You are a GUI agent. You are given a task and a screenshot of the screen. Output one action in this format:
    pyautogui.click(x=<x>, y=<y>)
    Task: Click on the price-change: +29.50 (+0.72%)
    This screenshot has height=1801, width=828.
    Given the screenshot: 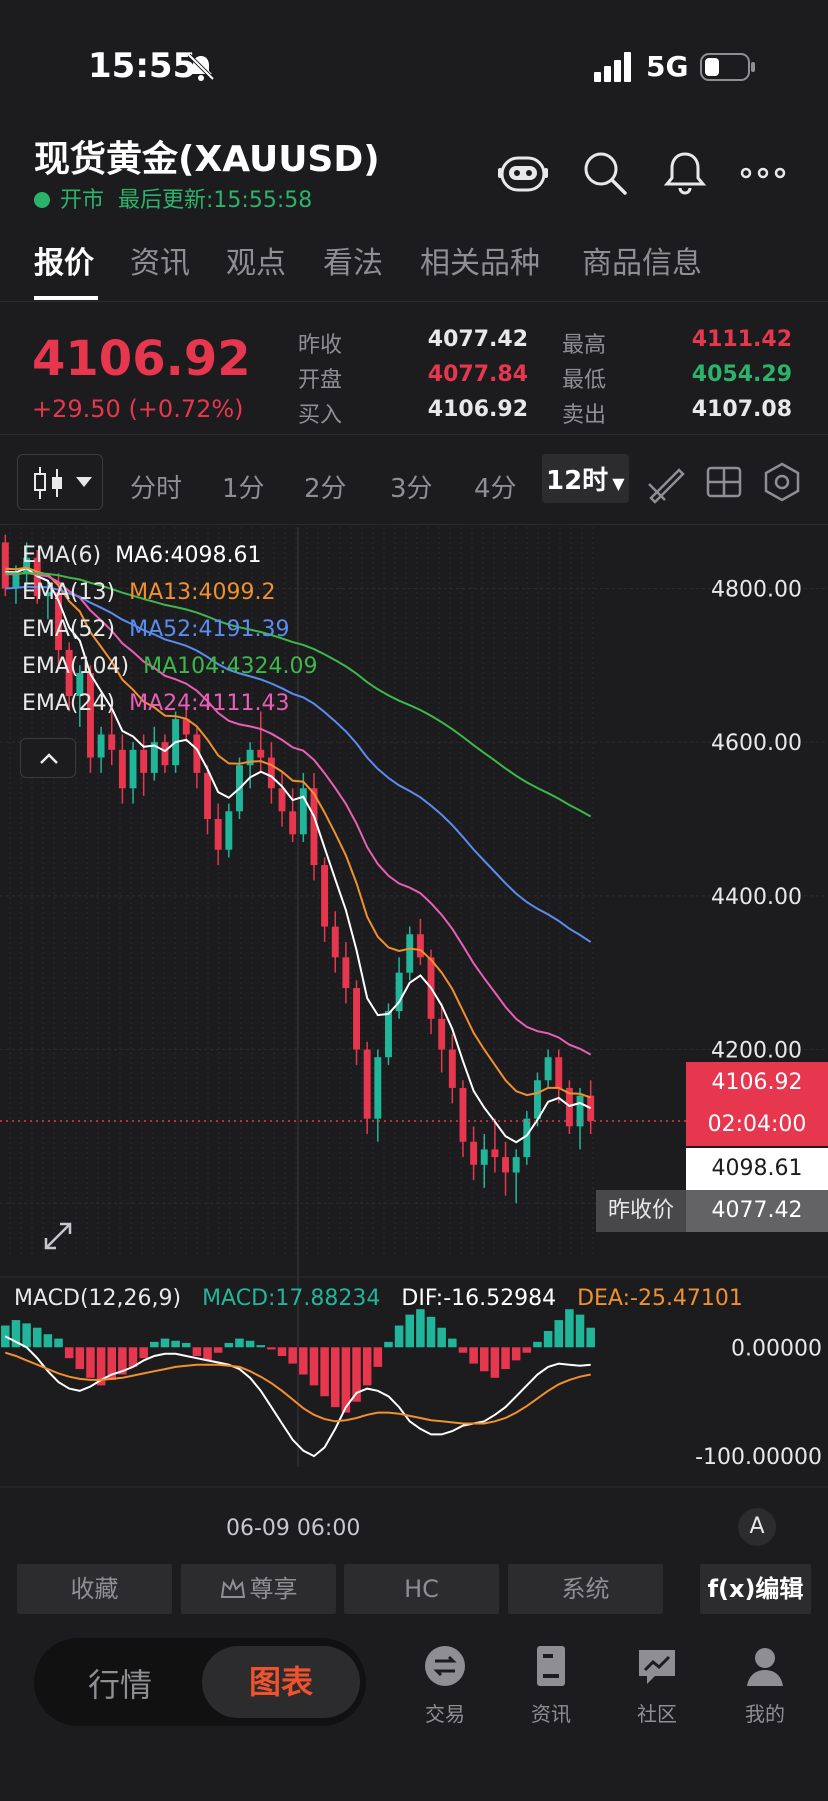 What is the action you would take?
    pyautogui.click(x=138, y=409)
    